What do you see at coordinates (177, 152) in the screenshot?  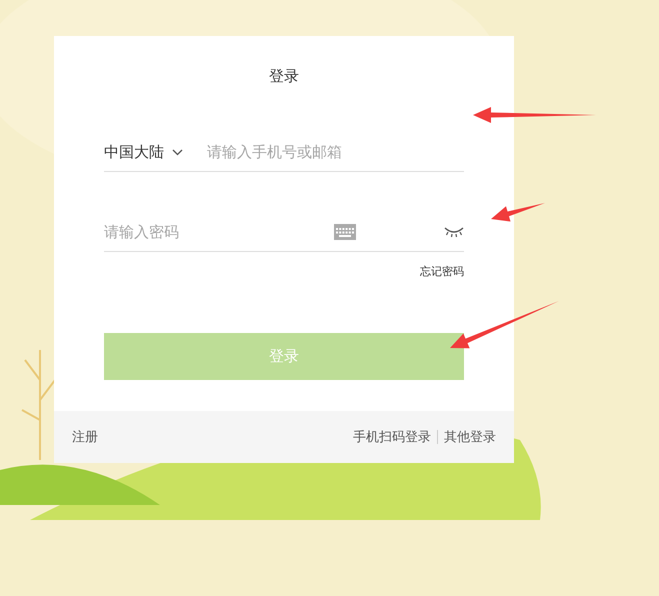 I see `chevron-down-icon` at bounding box center [177, 152].